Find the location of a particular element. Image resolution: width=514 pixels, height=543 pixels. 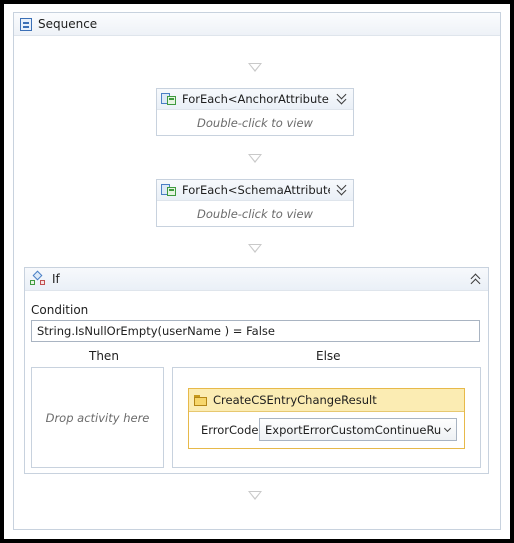

error-code-select: ExportErrorCustomContinueRun is located at coordinates (358, 429).